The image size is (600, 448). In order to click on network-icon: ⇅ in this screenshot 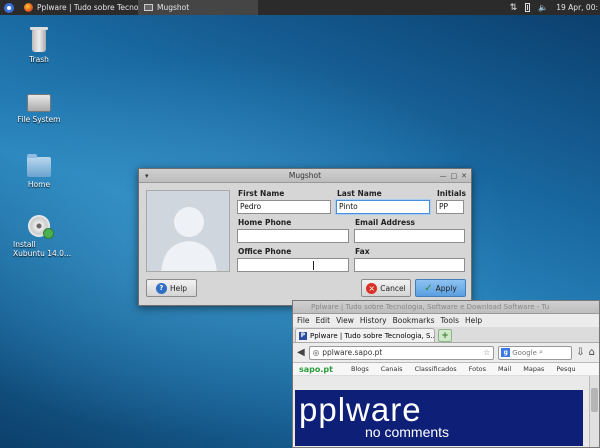, I will do `click(514, 8)`.